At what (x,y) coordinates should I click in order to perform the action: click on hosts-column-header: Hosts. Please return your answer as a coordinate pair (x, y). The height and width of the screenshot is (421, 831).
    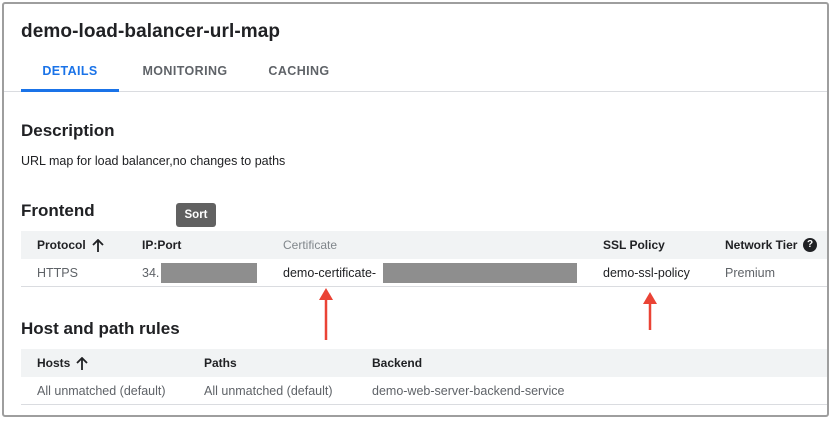
    Looking at the image, I should click on (62, 363).